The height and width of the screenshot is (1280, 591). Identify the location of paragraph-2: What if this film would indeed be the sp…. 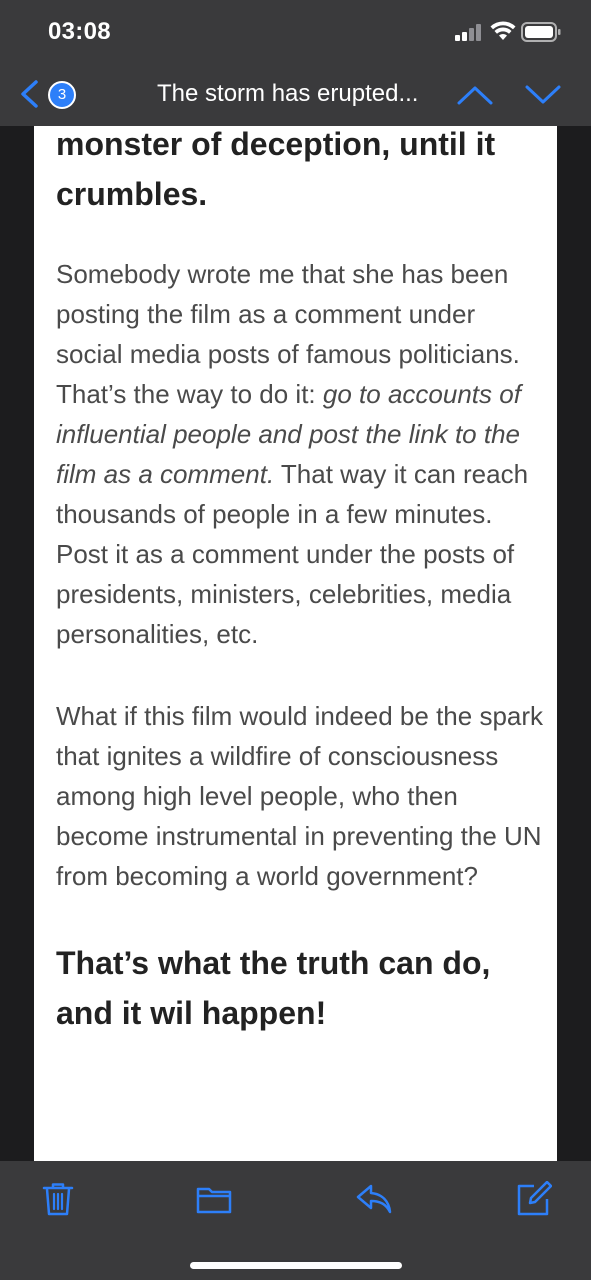
(300, 796).